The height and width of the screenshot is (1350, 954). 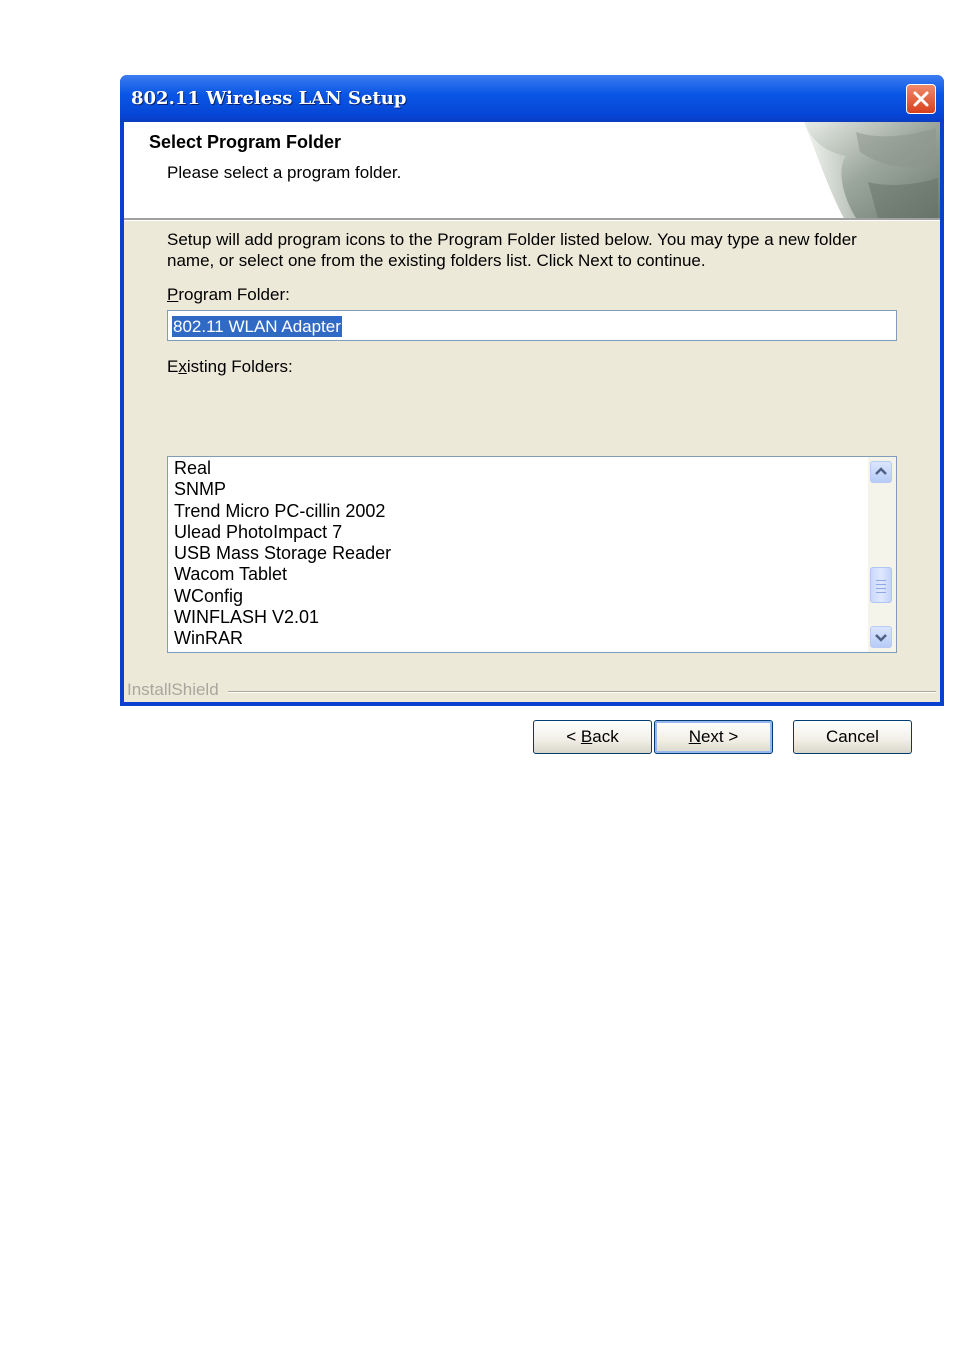 What do you see at coordinates (532, 98) in the screenshot?
I see `title-bar: 802.11 Wireless LAN Setup` at bounding box center [532, 98].